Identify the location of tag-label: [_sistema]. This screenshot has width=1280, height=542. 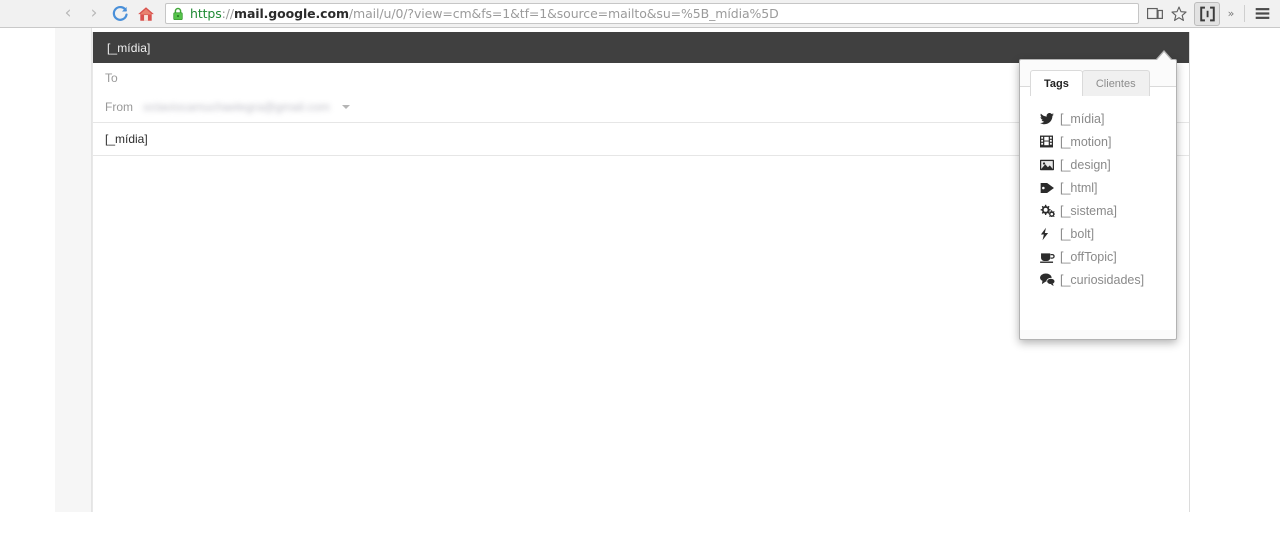
(1088, 210).